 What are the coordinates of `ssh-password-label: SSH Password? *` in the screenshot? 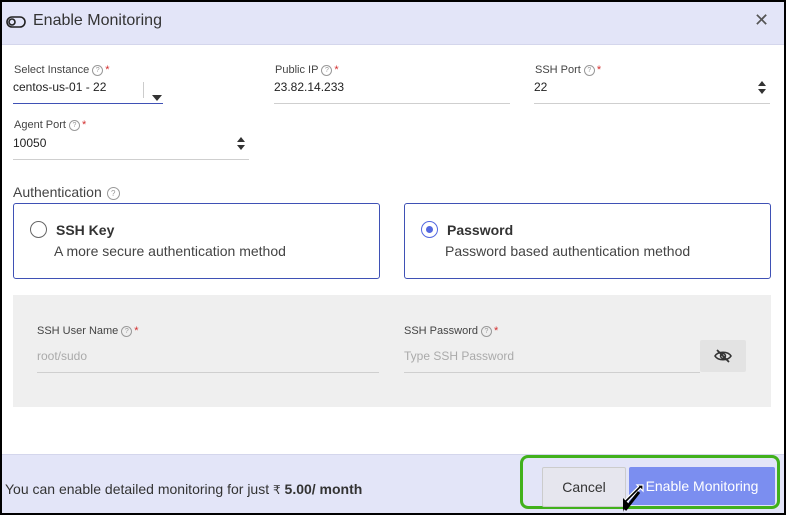 It's located at (451, 331).